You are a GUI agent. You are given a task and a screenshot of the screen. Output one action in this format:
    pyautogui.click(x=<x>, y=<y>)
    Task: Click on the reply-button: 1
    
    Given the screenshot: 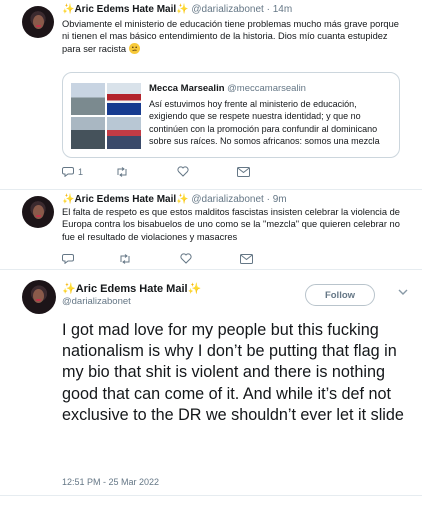 What is the action you would take?
    pyautogui.click(x=72, y=171)
    